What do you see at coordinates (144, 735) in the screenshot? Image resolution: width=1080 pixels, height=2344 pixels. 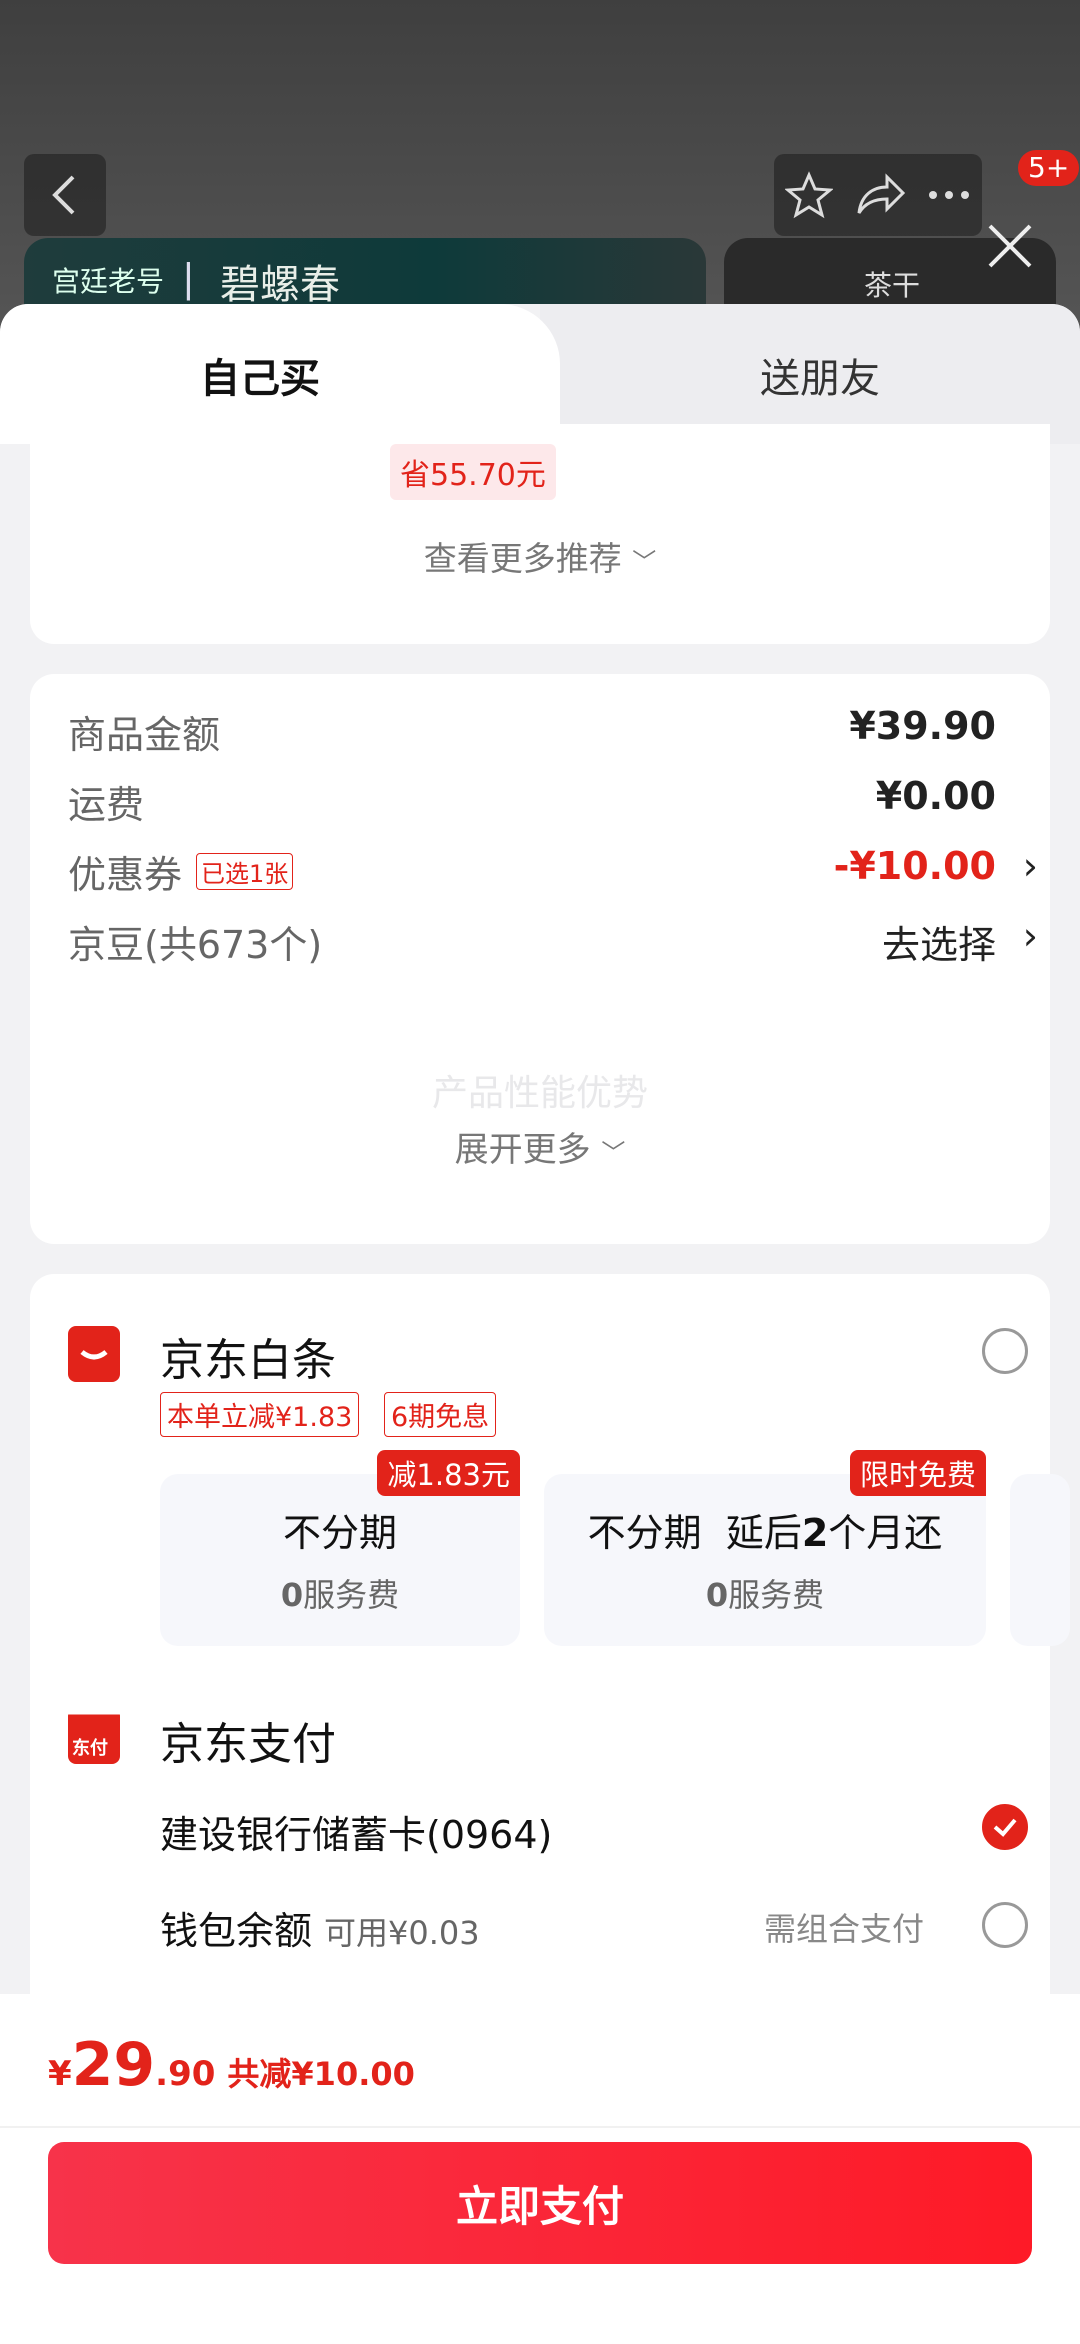 I see `row-label: 商品金额` at bounding box center [144, 735].